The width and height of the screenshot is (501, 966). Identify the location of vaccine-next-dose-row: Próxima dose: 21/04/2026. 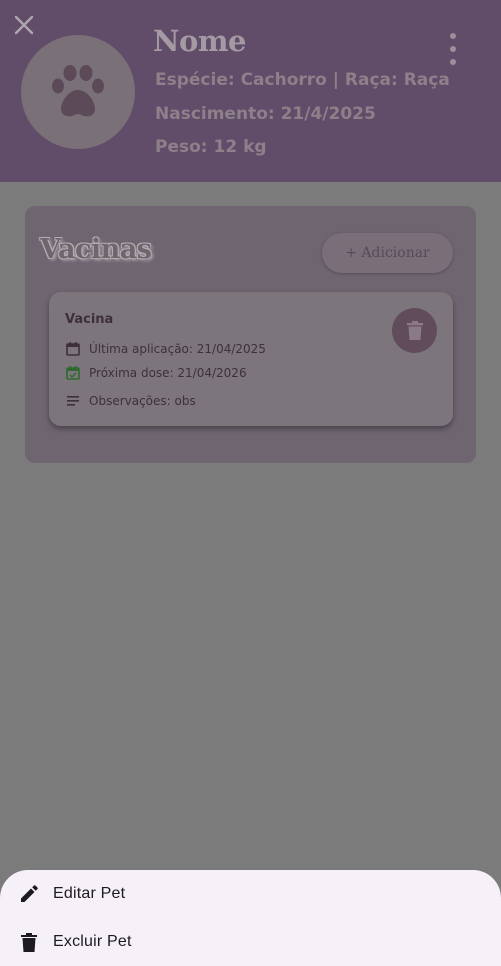
(156, 373).